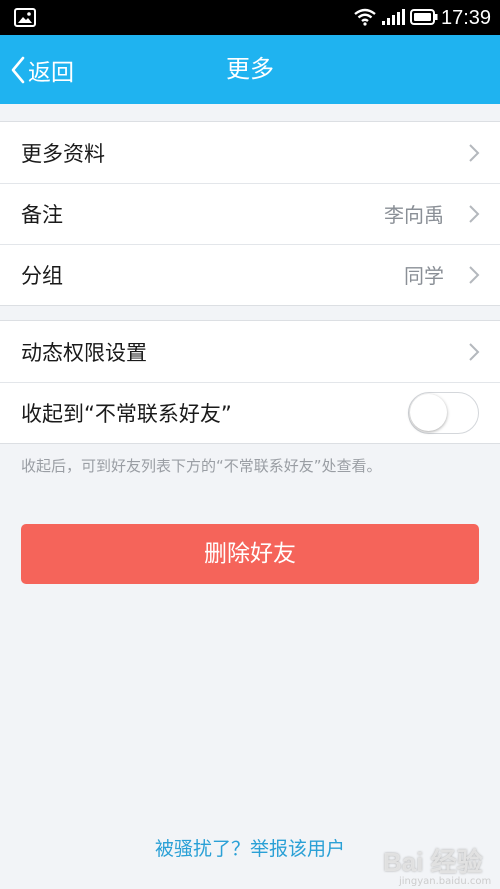 Image resolution: width=500 pixels, height=889 pixels. Describe the element at coordinates (393, 17) in the screenshot. I see `signal-icon` at that location.